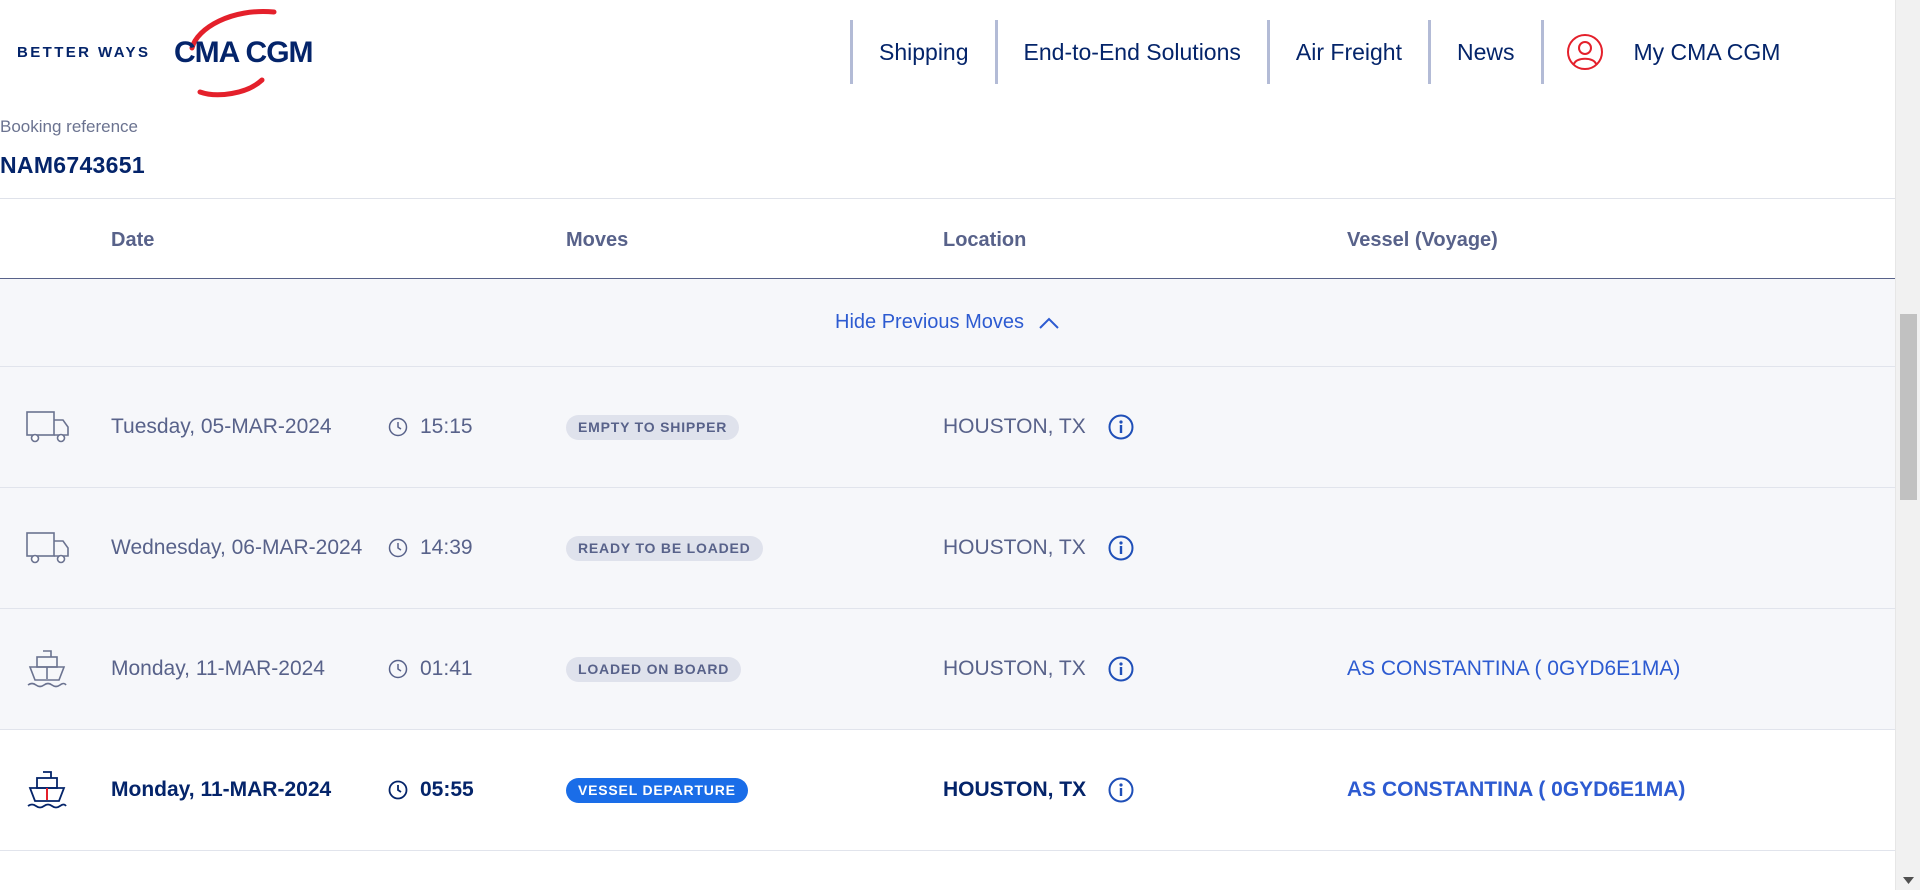 The image size is (1920, 890). I want to click on status-badge: VESSEL DEPARTURE, so click(657, 790).